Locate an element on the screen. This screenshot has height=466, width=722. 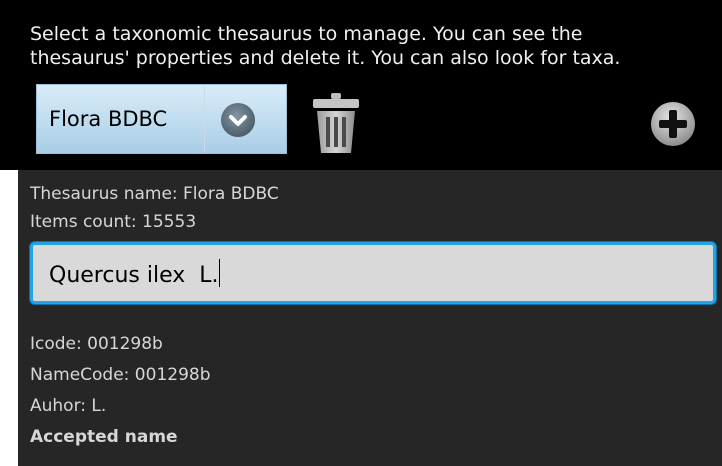
add-thesaurus-button is located at coordinates (673, 124).